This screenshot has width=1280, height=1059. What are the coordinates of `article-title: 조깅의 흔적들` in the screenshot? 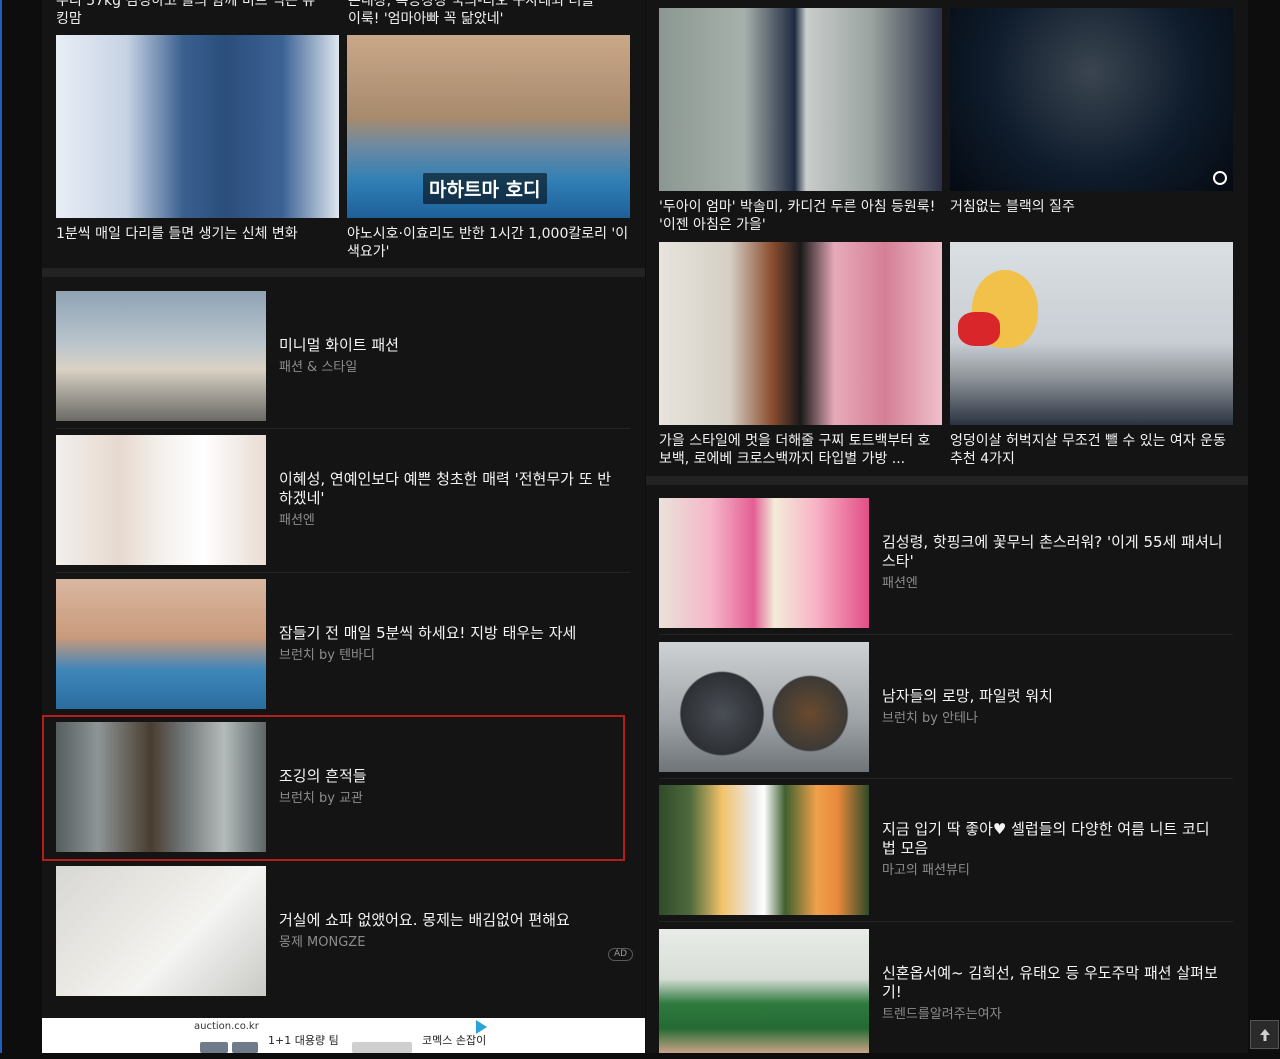 It's located at (442, 776).